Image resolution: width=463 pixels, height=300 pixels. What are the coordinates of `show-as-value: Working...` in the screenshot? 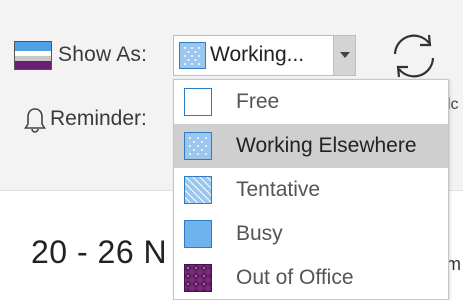 It's located at (257, 54).